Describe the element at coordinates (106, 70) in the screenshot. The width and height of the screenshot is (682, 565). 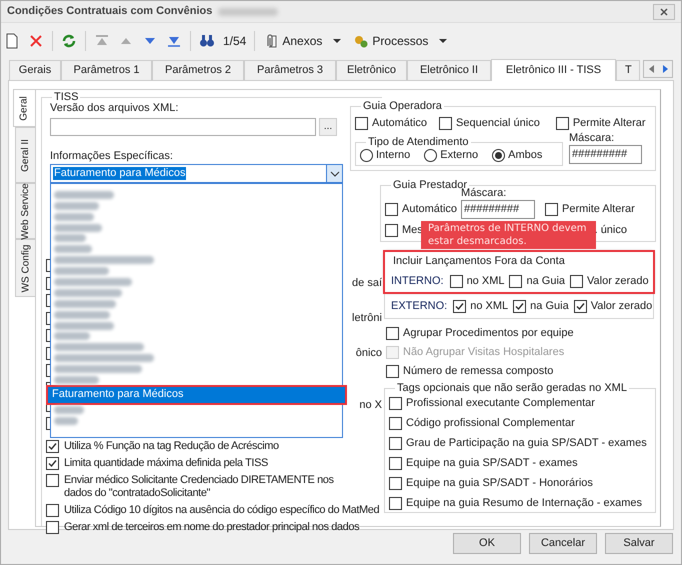
I see `tab: Parâmetros 1` at that location.